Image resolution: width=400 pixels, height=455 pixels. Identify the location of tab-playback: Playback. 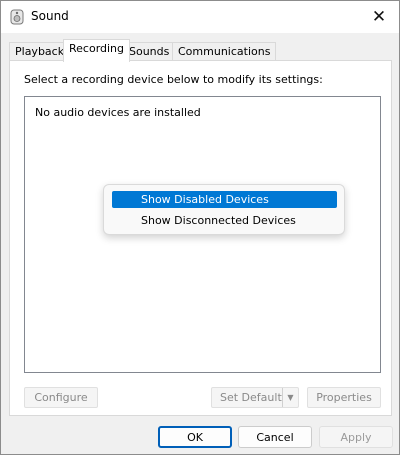
(40, 51).